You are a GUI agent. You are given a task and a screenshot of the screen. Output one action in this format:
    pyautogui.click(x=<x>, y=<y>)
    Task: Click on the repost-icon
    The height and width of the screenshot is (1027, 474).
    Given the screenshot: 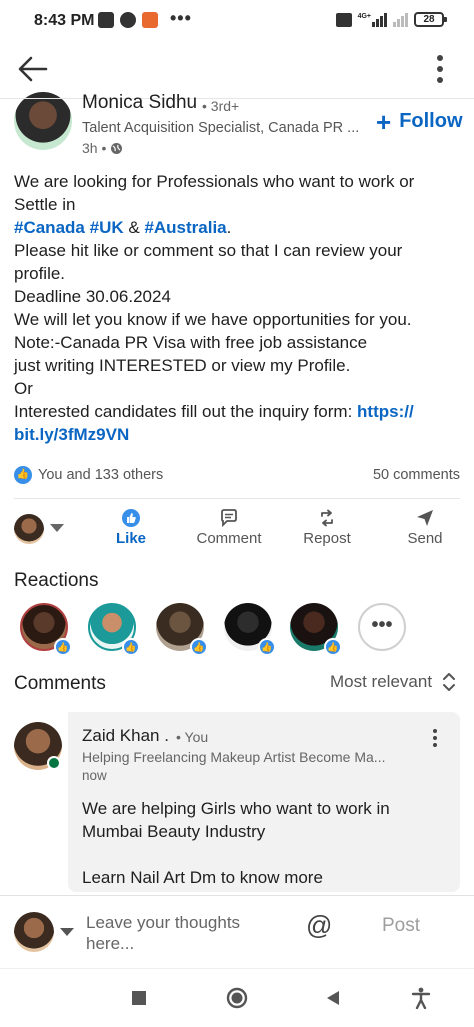 What is the action you would take?
    pyautogui.click(x=327, y=518)
    